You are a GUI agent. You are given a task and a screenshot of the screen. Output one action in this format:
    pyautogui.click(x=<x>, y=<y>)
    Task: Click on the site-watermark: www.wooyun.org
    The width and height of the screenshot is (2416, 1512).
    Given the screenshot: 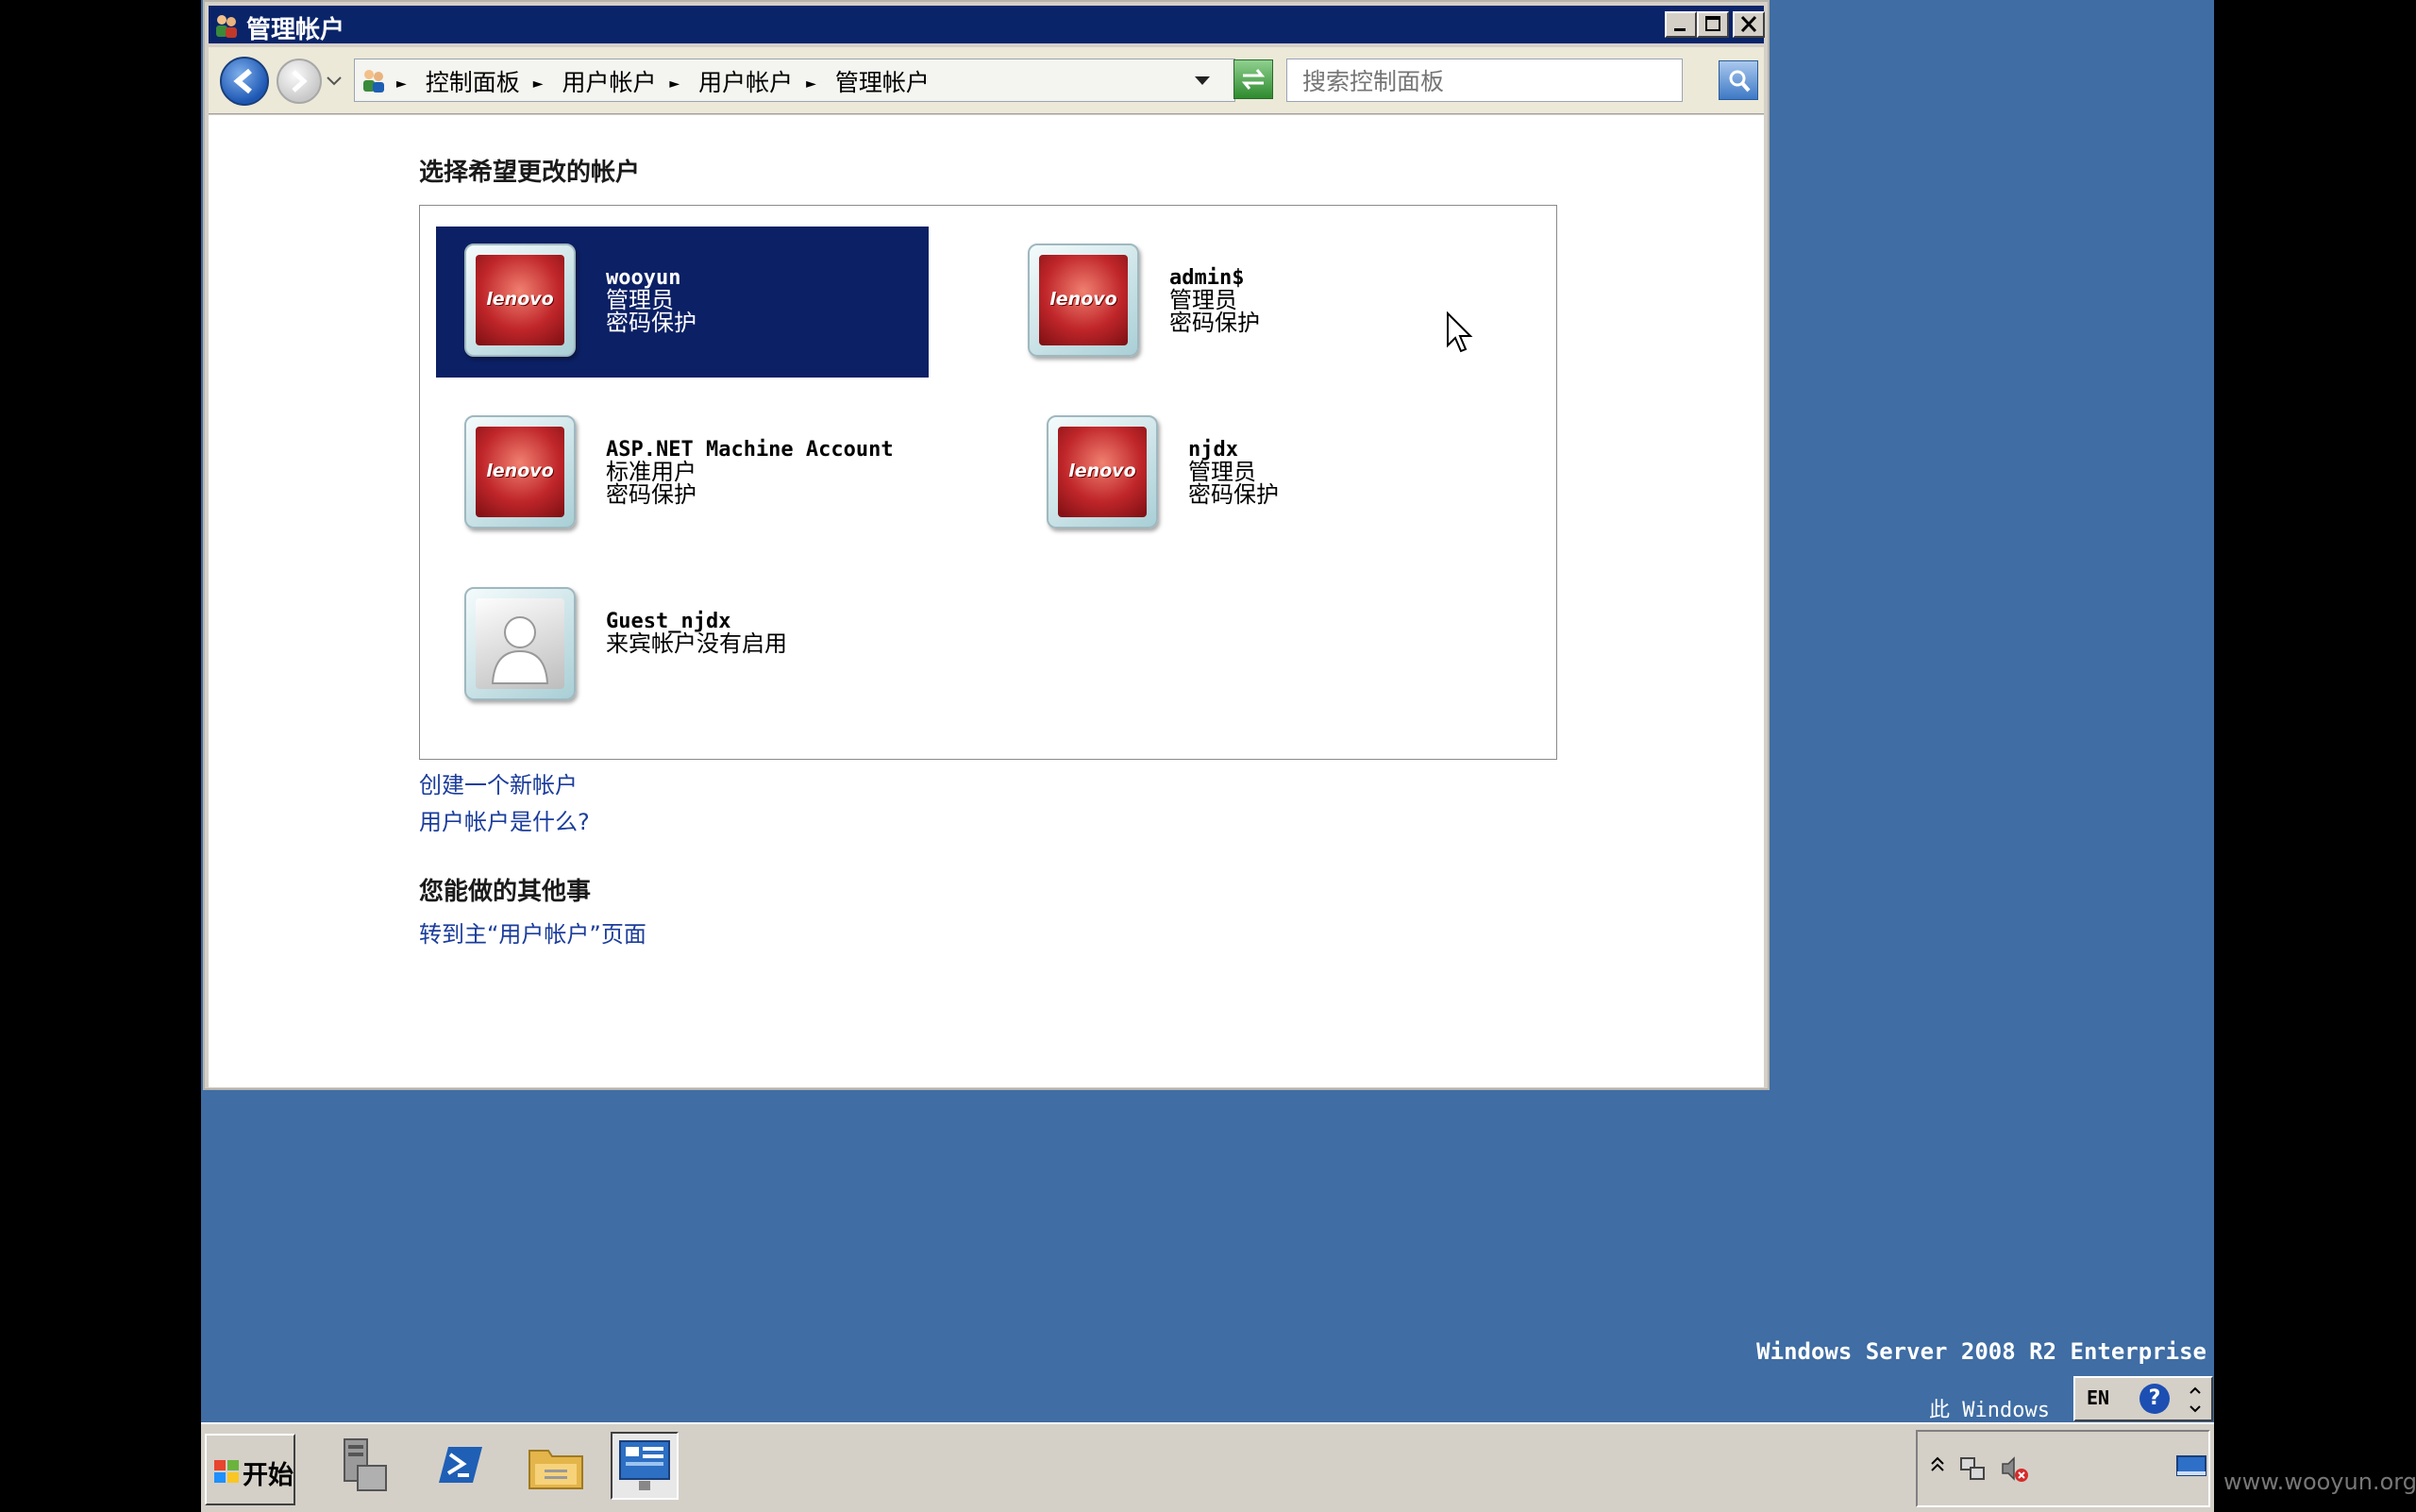 What is the action you would take?
    pyautogui.click(x=2319, y=1482)
    